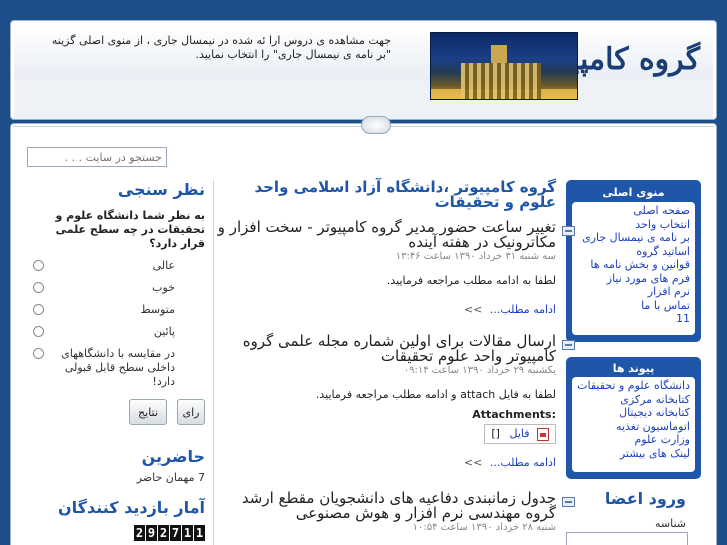 Image resolution: width=727 pixels, height=545 pixels. What do you see at coordinates (633, 427) in the screenshot?
I see `link-food-automation: اتوماسیون تغذیه` at bounding box center [633, 427].